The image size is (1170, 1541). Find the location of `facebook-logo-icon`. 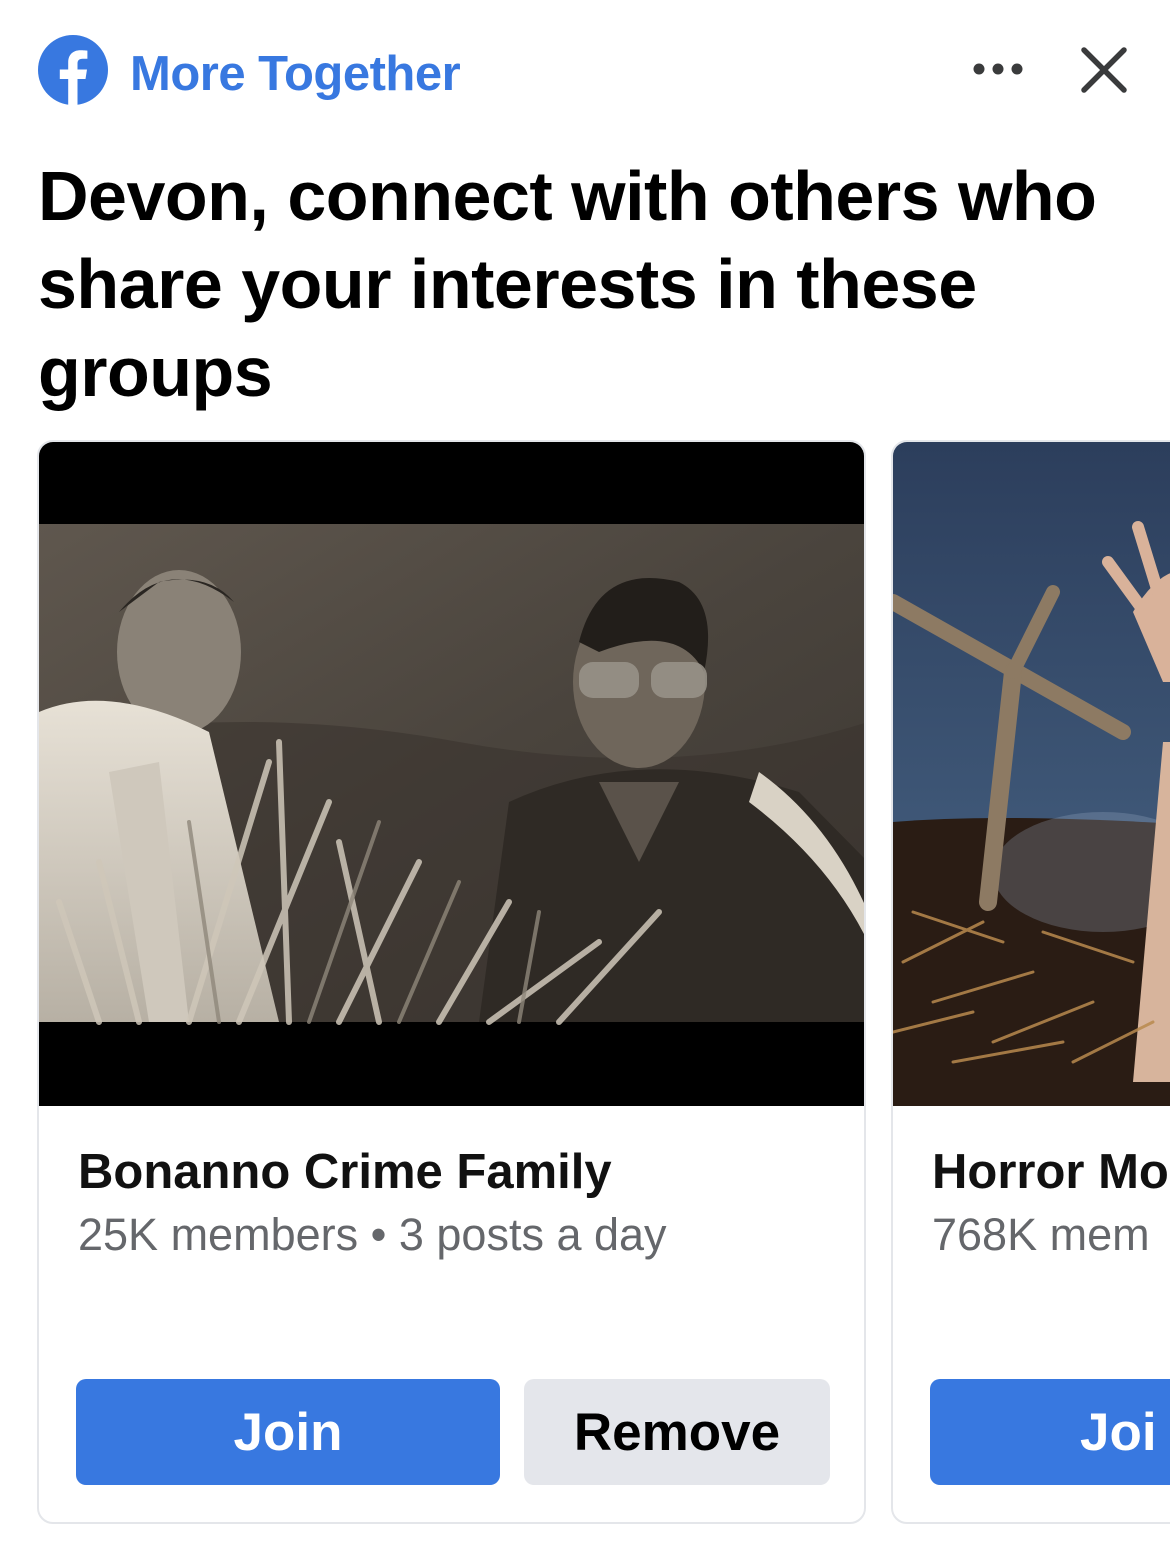

facebook-logo-icon is located at coordinates (73, 70).